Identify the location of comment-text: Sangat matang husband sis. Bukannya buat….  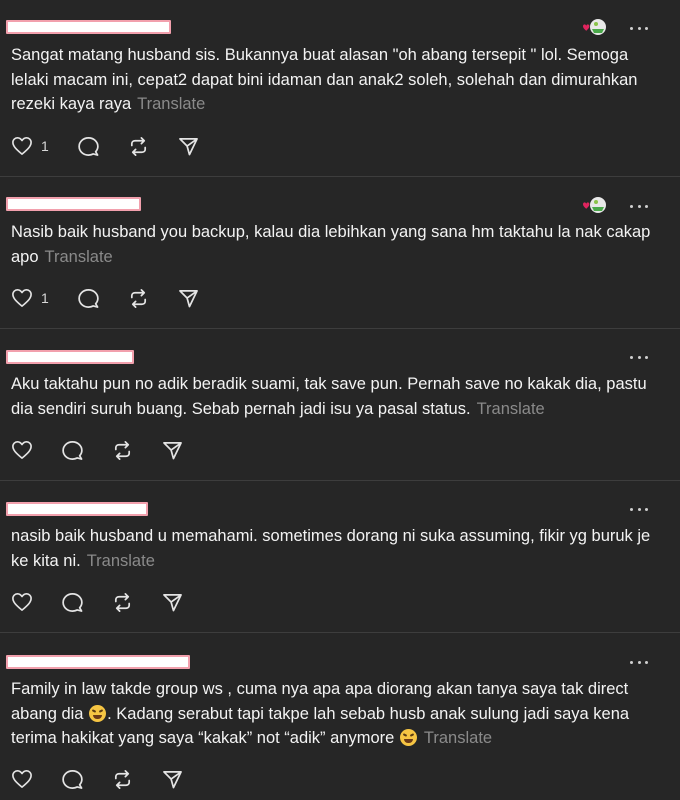
(331, 80).